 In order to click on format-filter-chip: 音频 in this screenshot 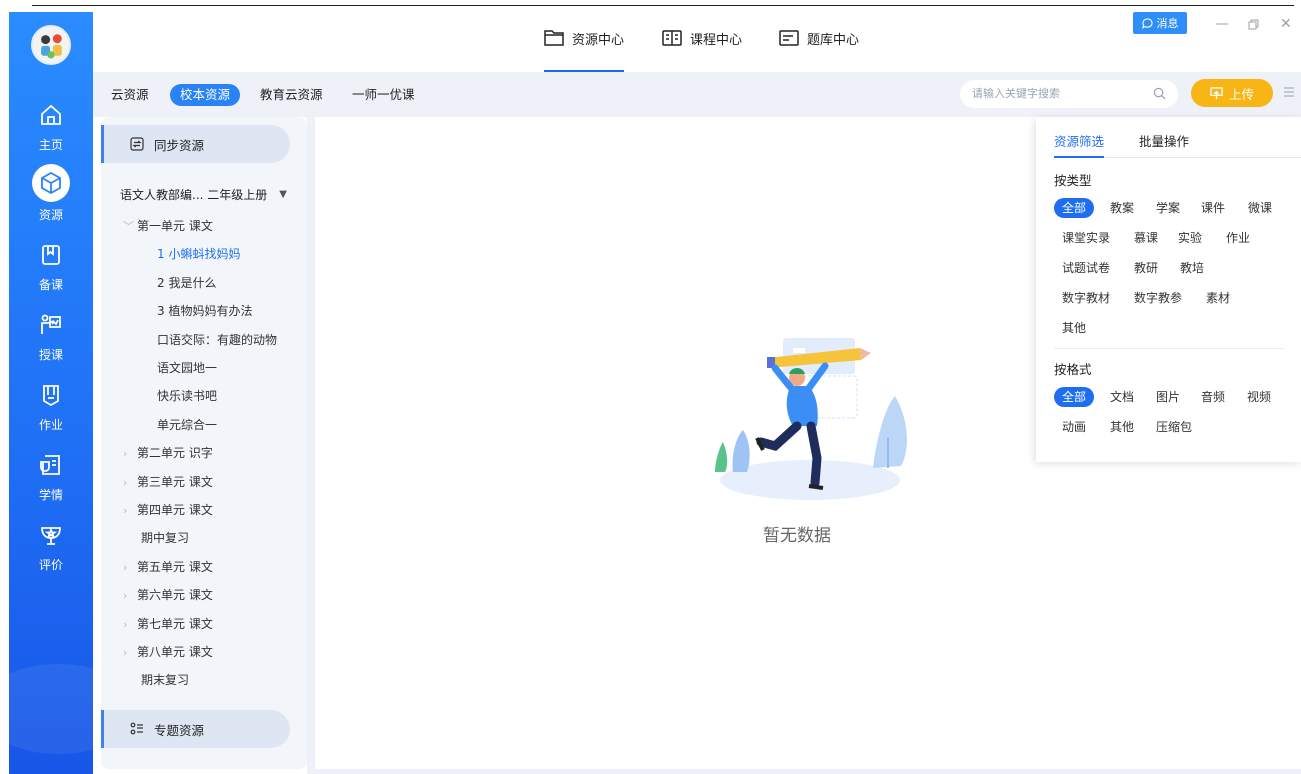, I will do `click(1213, 397)`.